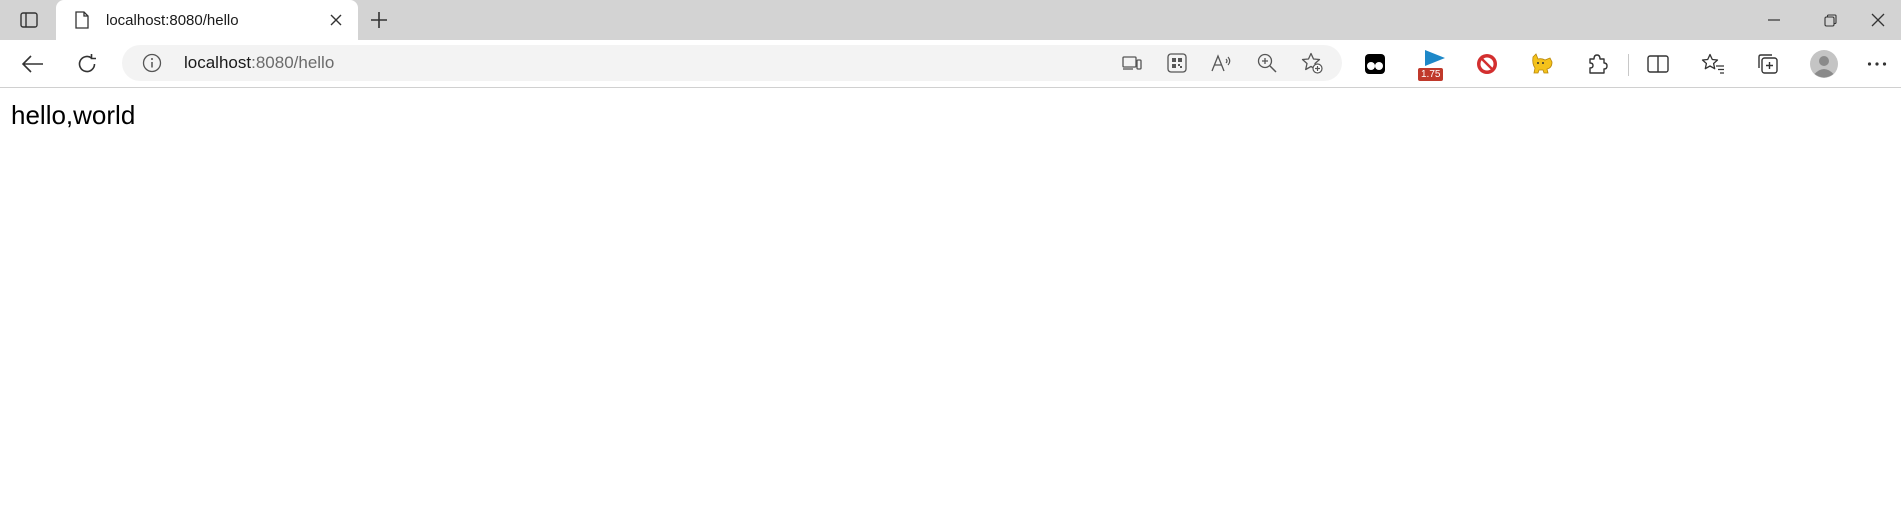  I want to click on page-icon, so click(82, 20).